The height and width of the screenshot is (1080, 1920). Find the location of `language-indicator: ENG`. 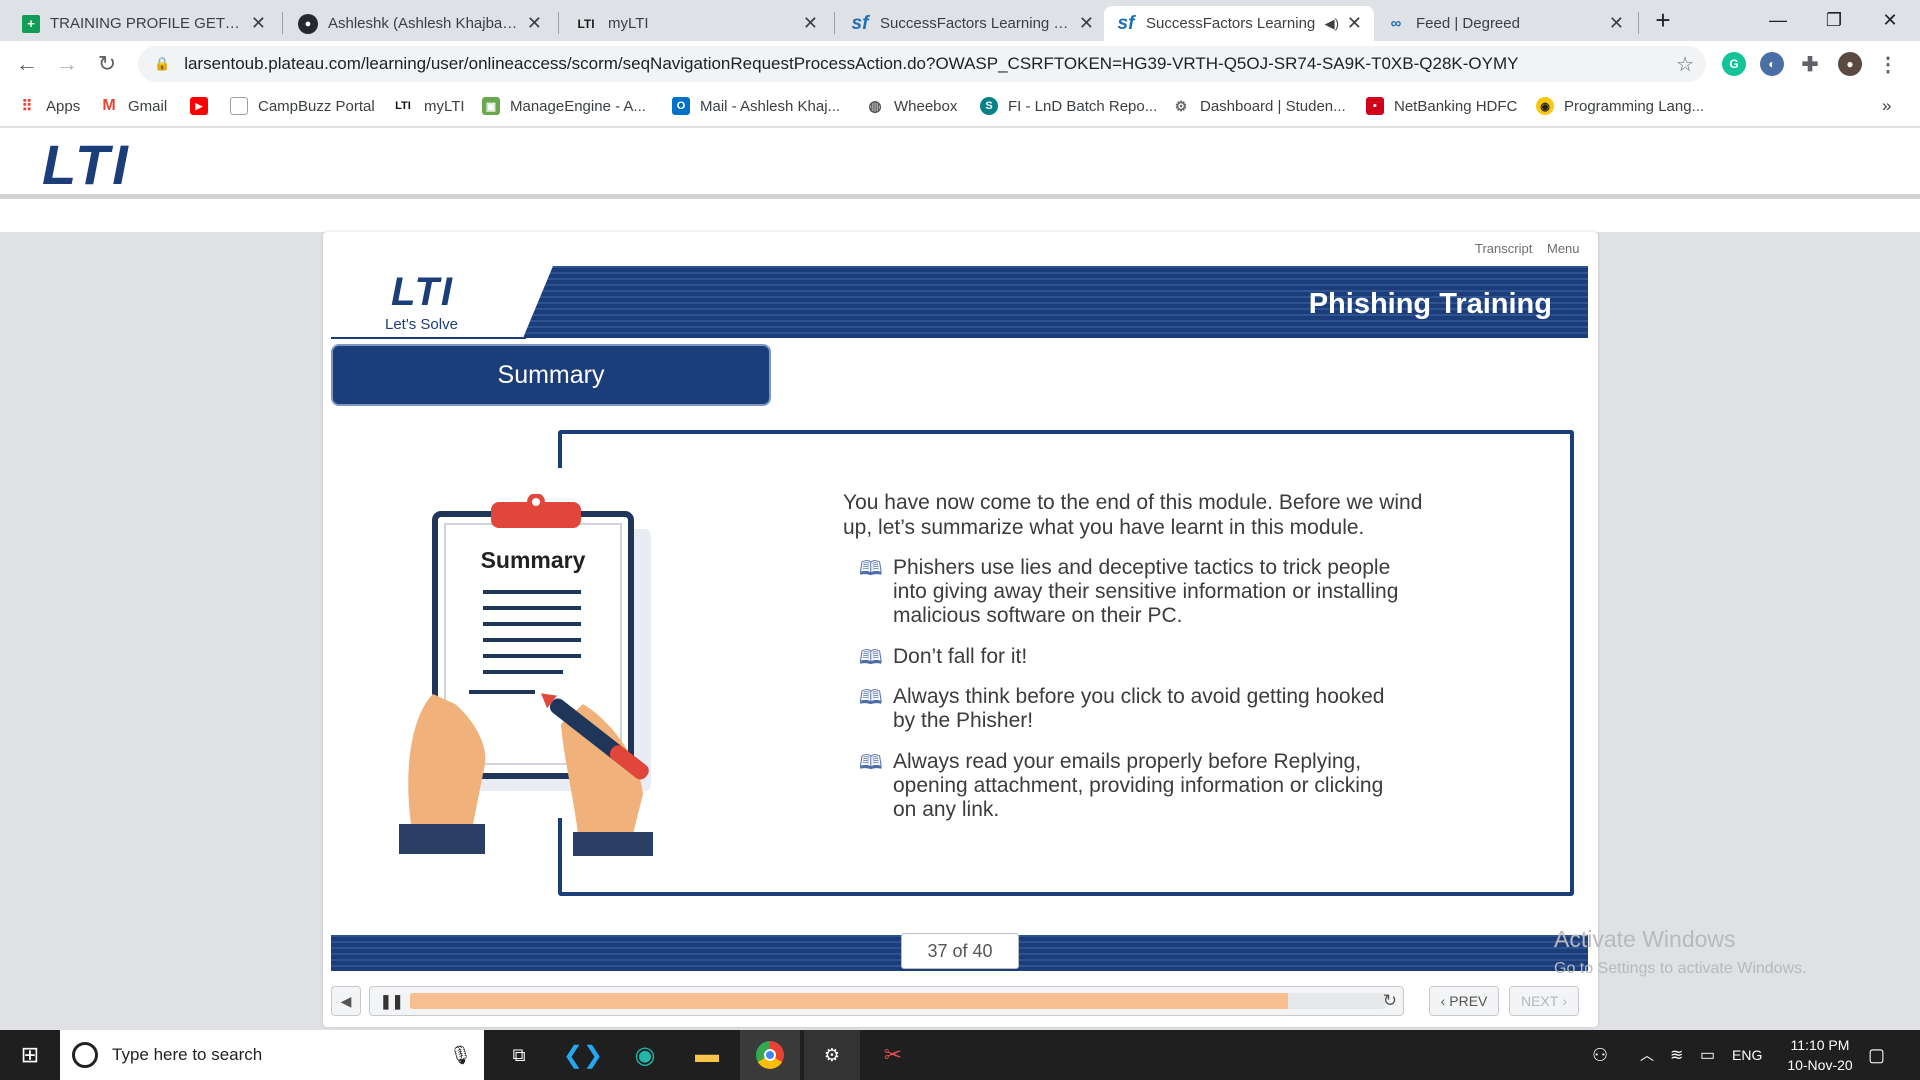

language-indicator: ENG is located at coordinates (1747, 1055).